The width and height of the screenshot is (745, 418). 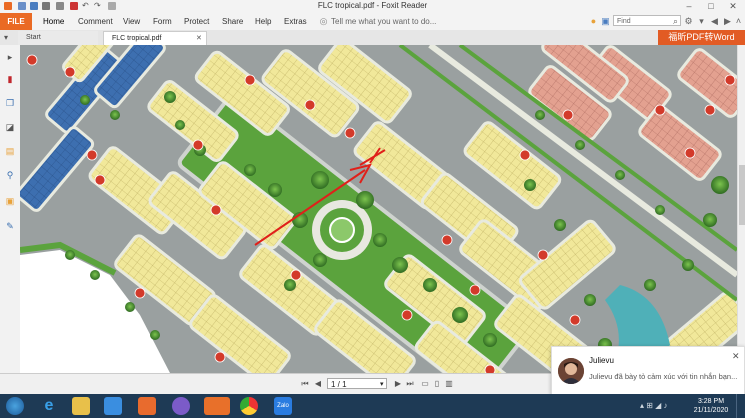 What do you see at coordinates (339, 384) in the screenshot?
I see `page-number-value: 1 / 1` at bounding box center [339, 384].